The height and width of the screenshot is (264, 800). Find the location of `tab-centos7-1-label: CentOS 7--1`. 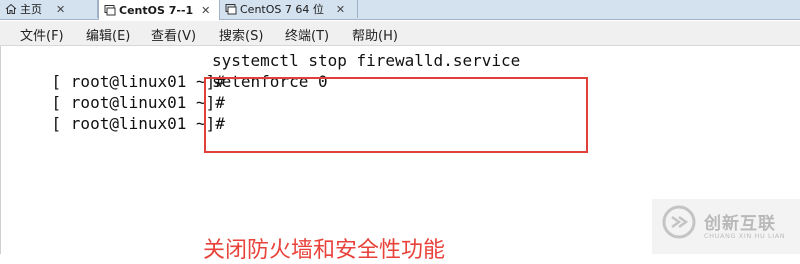

tab-centos7-1-label: CentOS 7--1 is located at coordinates (156, 10).